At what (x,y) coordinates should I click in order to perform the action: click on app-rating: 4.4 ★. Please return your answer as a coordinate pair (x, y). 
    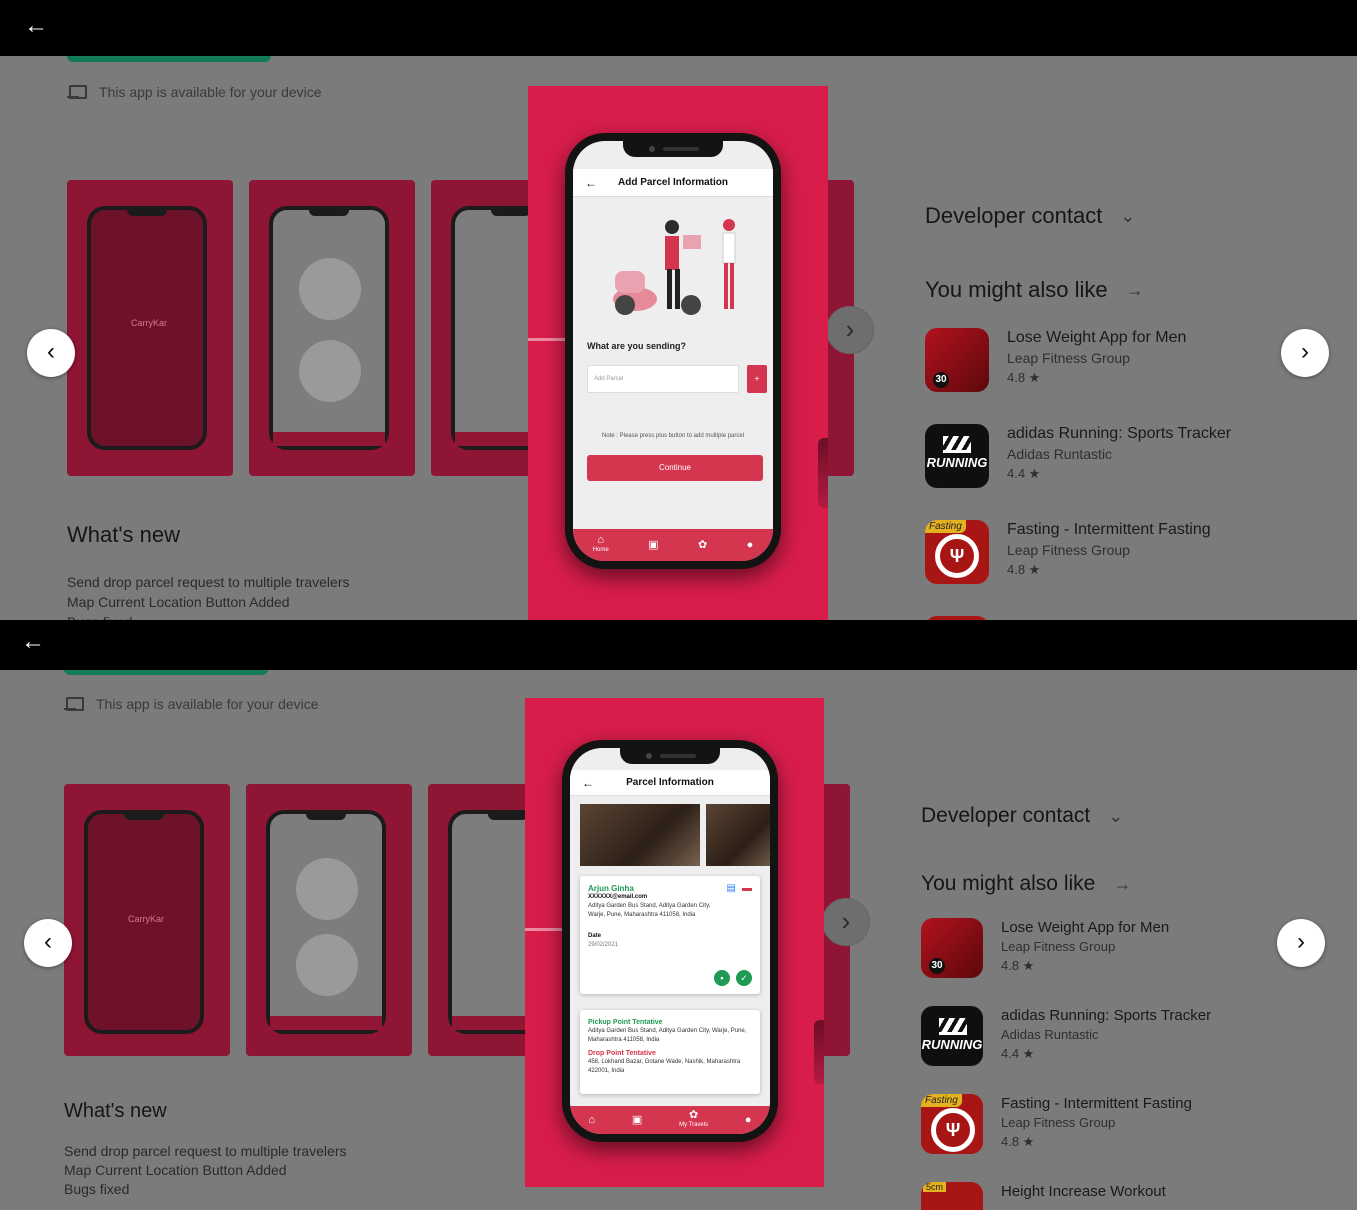
    Looking at the image, I should click on (1018, 1053).